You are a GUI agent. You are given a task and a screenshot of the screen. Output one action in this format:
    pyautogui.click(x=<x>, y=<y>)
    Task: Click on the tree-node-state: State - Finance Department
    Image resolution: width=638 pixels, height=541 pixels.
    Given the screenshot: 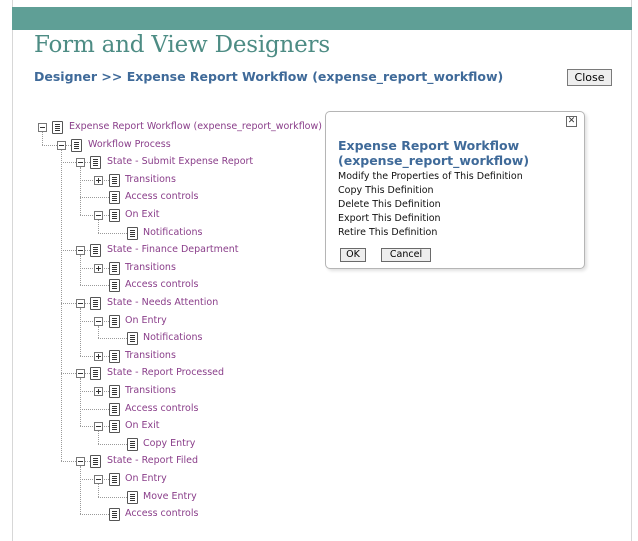 What is the action you would take?
    pyautogui.click(x=172, y=250)
    